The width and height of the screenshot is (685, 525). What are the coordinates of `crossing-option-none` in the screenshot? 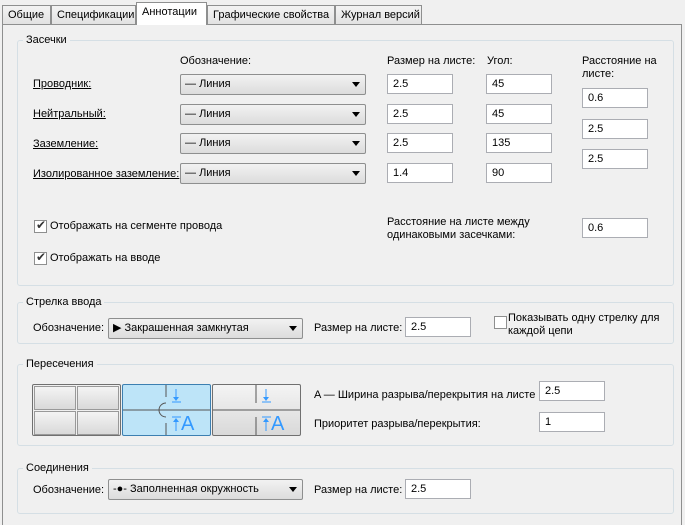 It's located at (76, 410).